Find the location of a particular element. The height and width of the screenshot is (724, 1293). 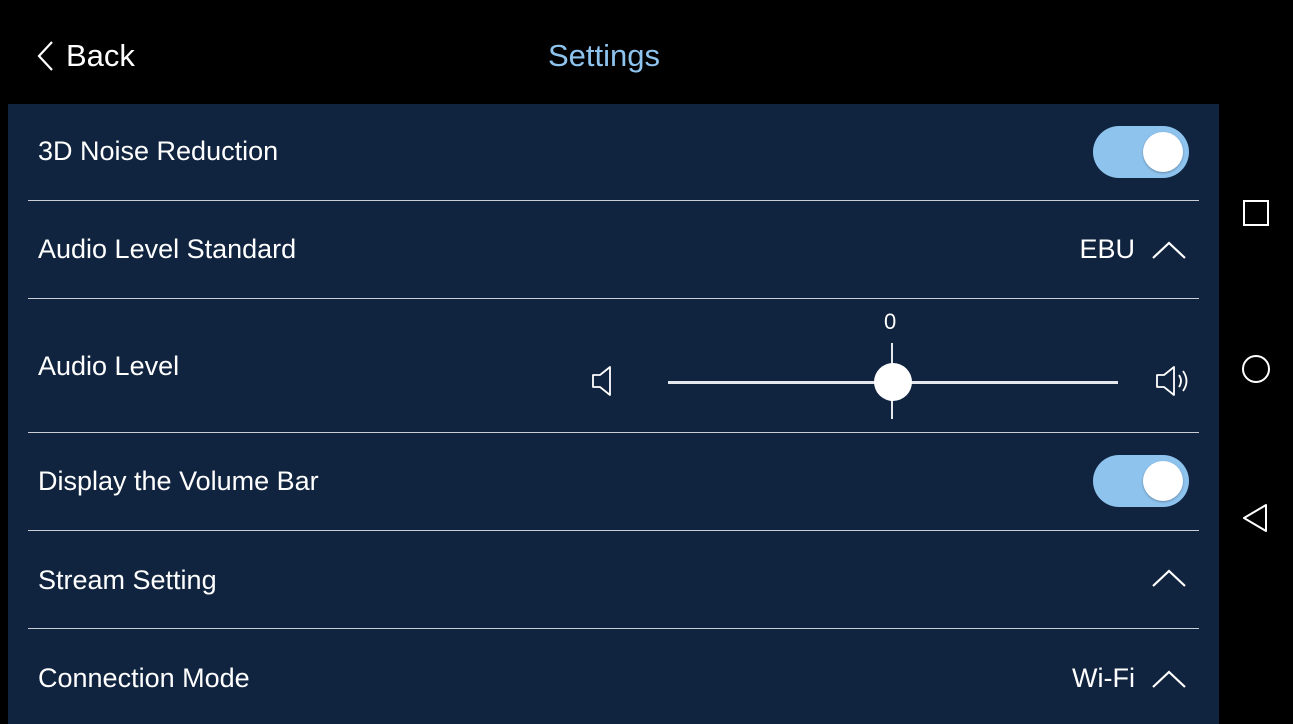

volume-bar-label: Display the Volume Bar is located at coordinates (178, 481).